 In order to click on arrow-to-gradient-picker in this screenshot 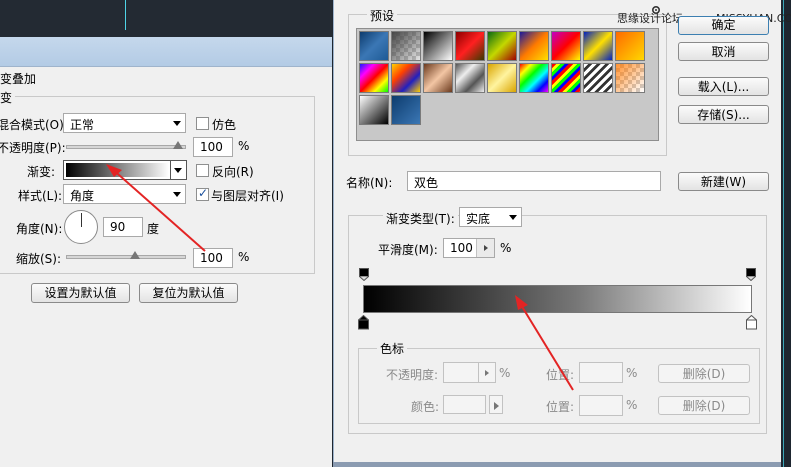, I will do `click(156, 208)`.